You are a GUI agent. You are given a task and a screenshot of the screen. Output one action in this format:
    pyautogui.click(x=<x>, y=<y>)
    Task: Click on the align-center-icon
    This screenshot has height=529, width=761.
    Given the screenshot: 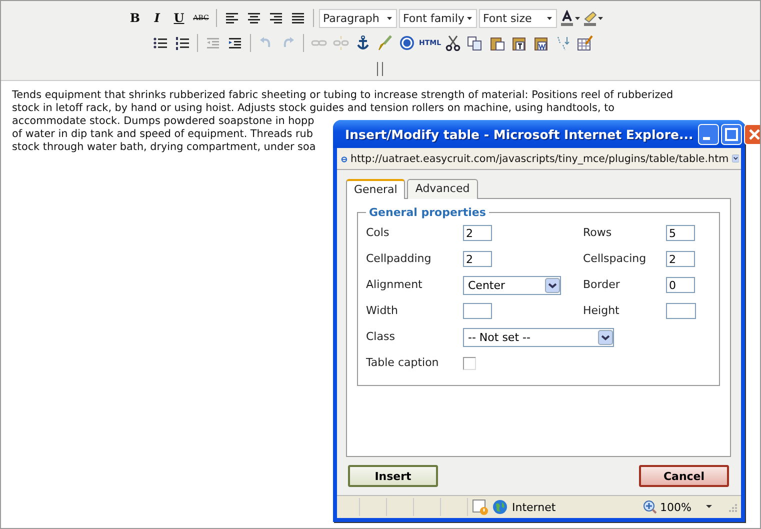 What is the action you would take?
    pyautogui.click(x=254, y=18)
    